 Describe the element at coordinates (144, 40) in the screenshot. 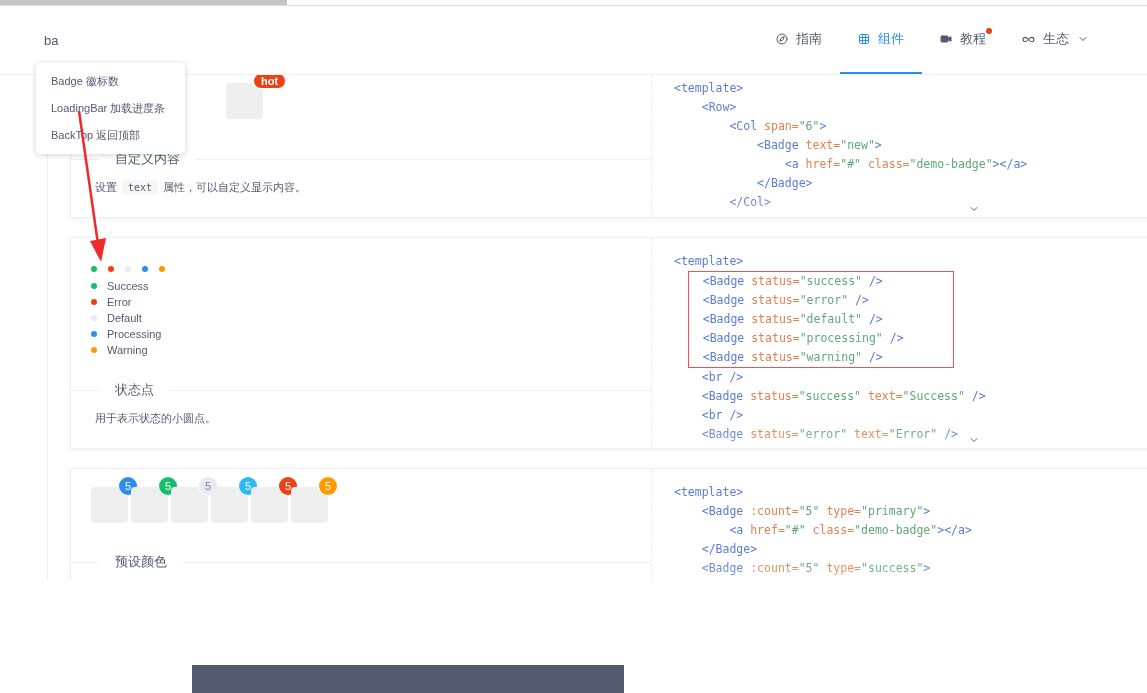

I see `search-field: ba` at that location.